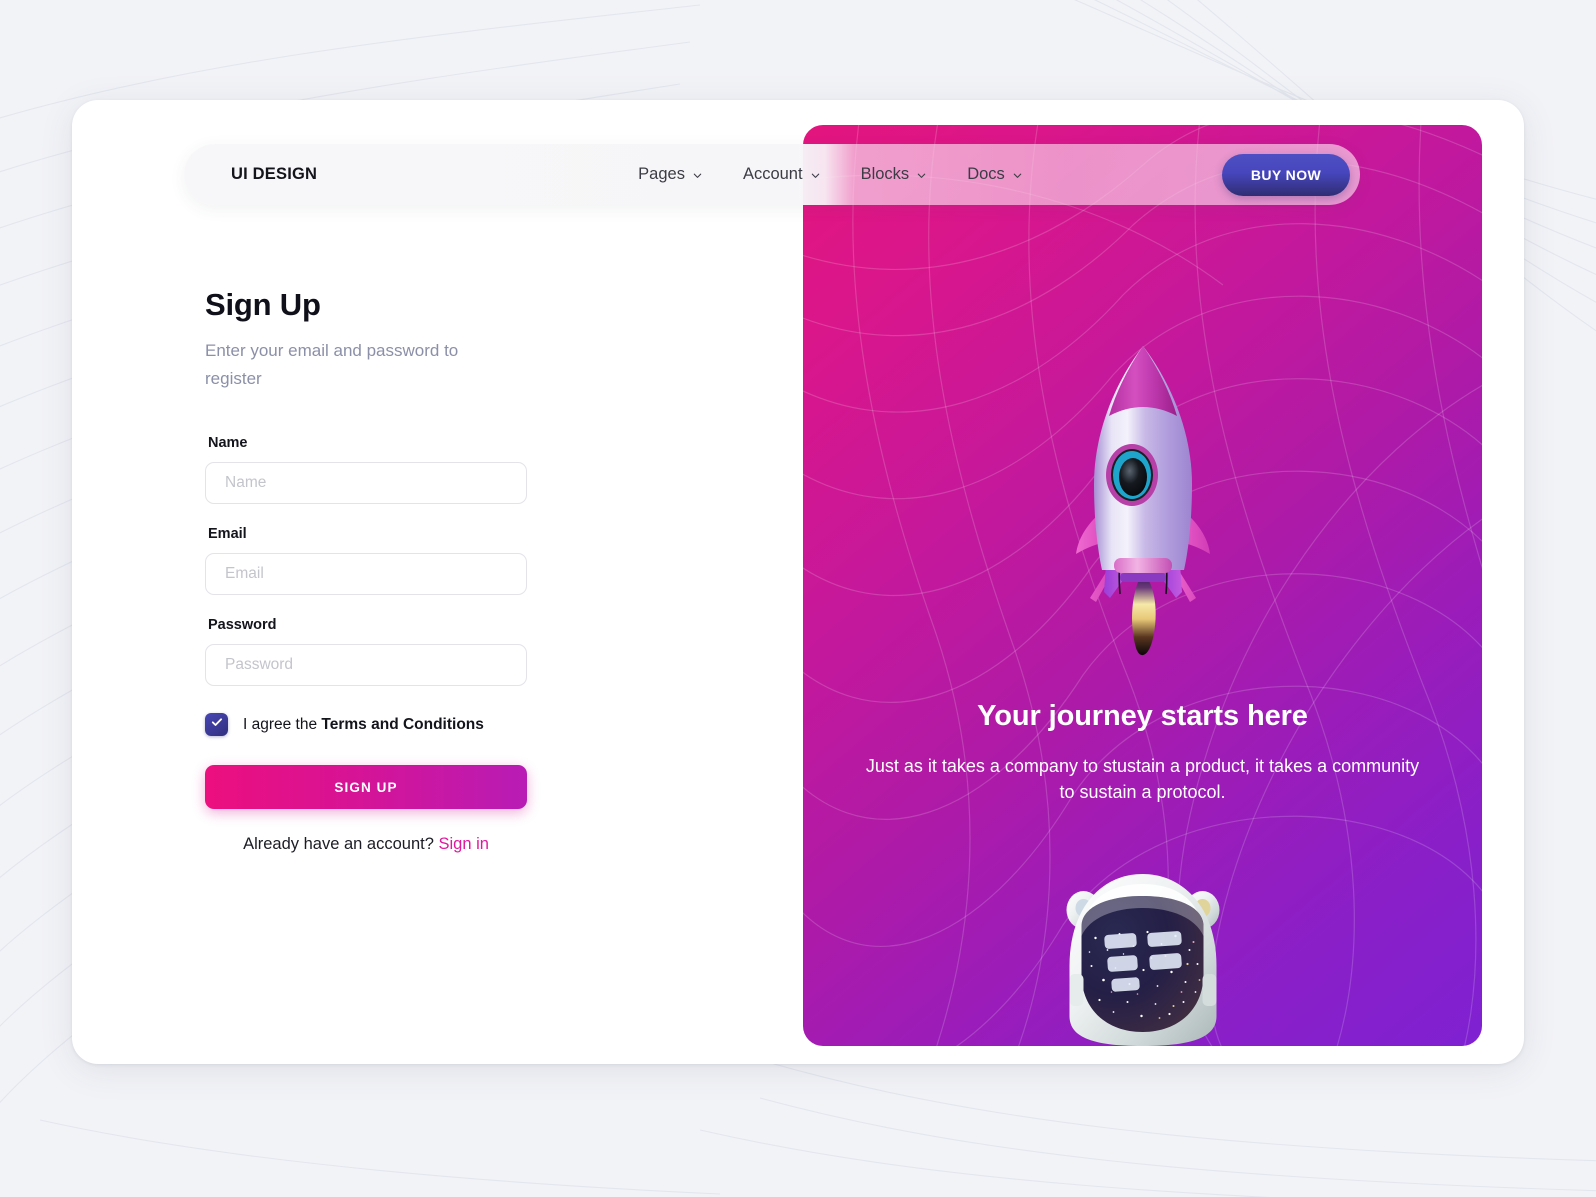 This screenshot has width=1596, height=1197. I want to click on nav-item-account: Account, so click(782, 174).